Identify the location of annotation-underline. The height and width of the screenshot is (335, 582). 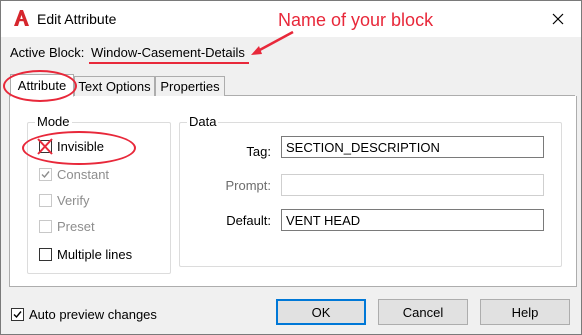
(169, 63).